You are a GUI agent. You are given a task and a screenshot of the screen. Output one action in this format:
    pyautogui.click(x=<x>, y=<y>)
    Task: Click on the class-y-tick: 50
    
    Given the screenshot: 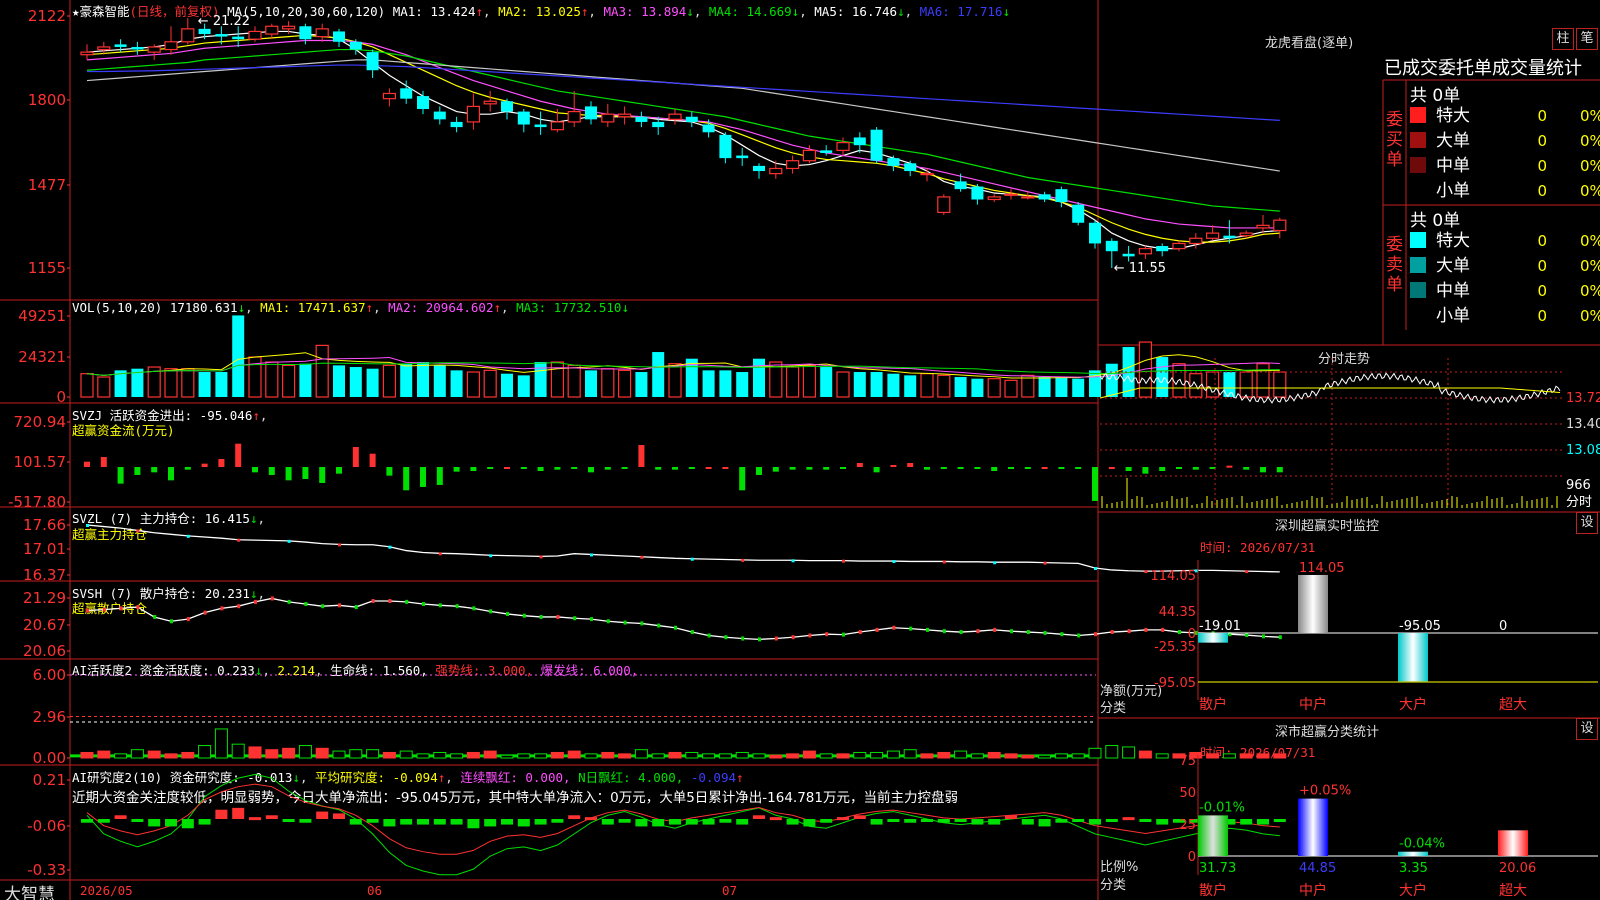 What is the action you would take?
    pyautogui.click(x=1187, y=793)
    